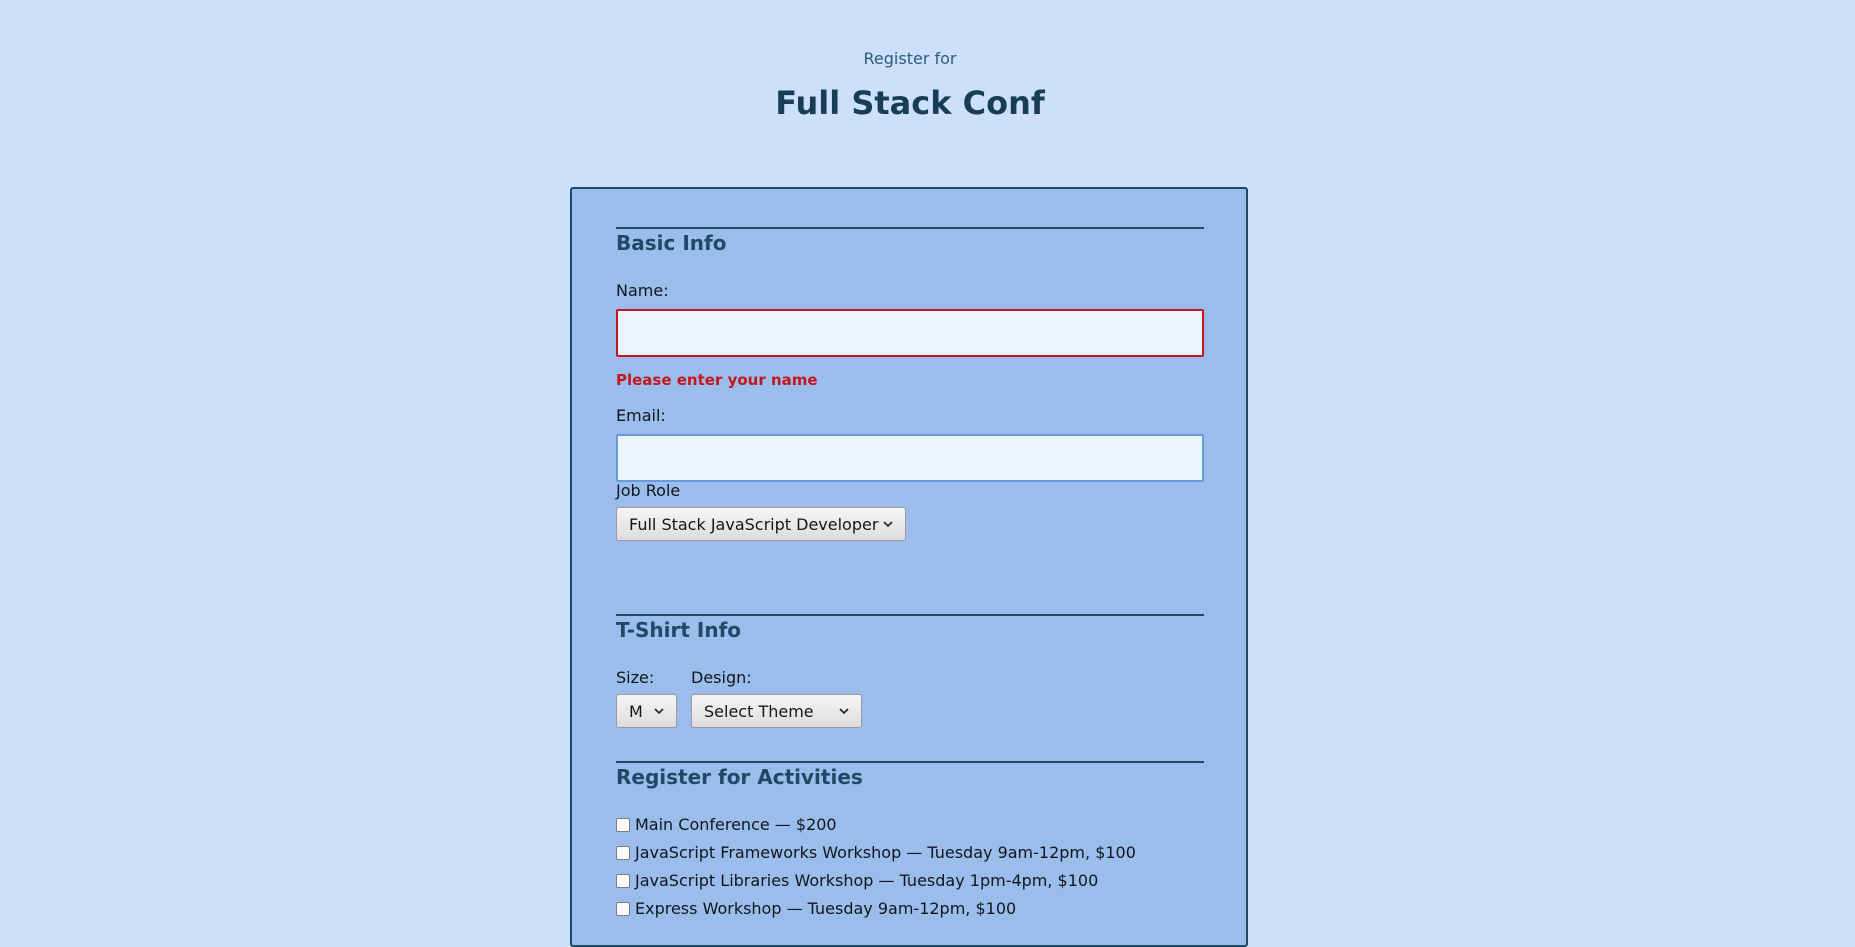 This screenshot has width=1855, height=947. Describe the element at coordinates (721, 677) in the screenshot. I see `design-label: Design:` at that location.